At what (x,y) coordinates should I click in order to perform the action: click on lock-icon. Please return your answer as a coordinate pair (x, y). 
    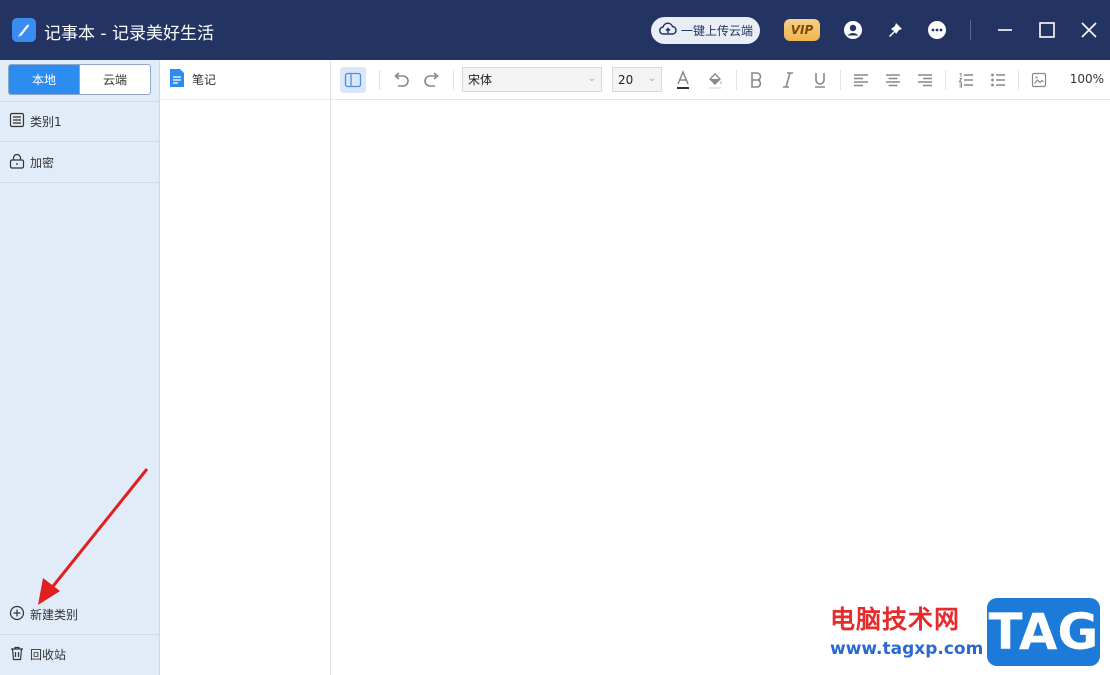
    Looking at the image, I should click on (17, 162).